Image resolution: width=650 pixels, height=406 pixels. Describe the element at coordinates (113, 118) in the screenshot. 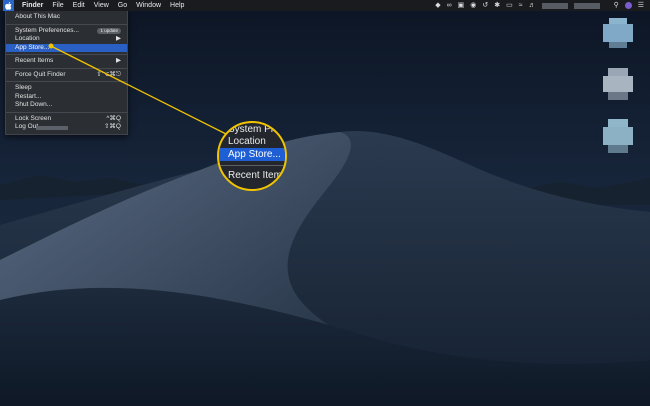

I see `shortcut-label: ^⌘Q` at that location.